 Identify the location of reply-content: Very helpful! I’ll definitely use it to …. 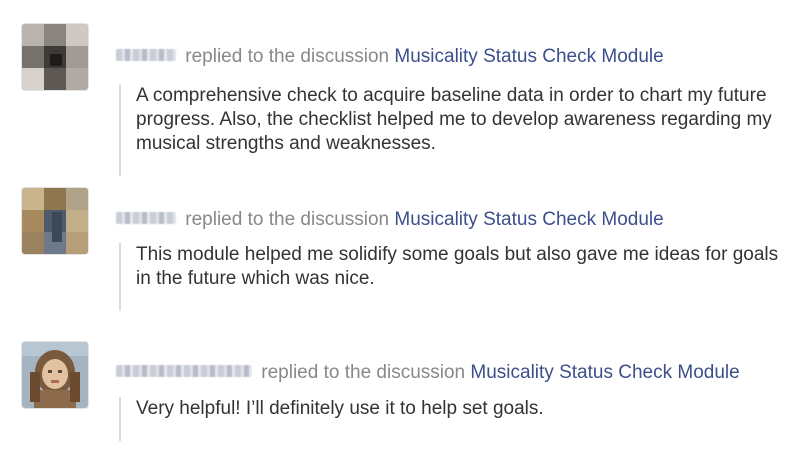
(452, 419).